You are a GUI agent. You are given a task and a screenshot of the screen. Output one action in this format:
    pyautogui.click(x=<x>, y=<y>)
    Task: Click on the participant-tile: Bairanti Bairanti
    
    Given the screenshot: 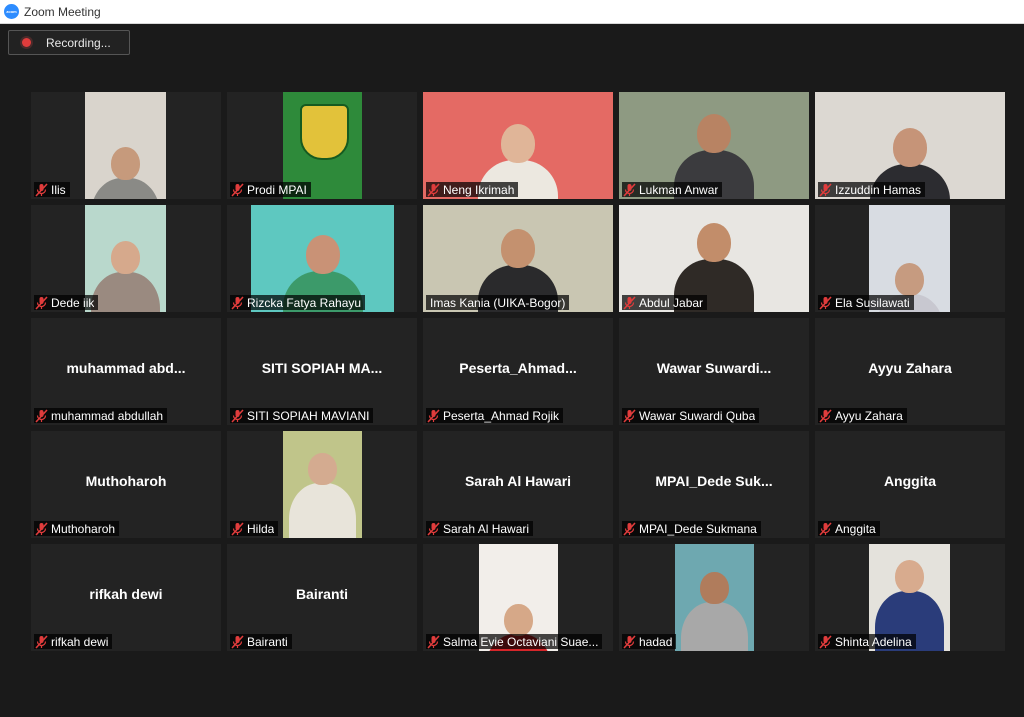 What is the action you would take?
    pyautogui.click(x=322, y=597)
    